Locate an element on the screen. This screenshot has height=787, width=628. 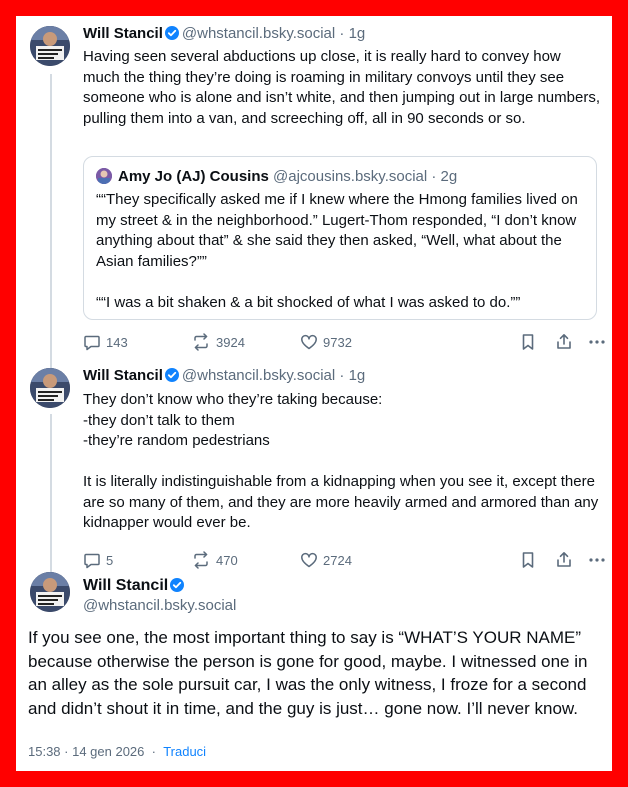
repost-count: 3924 is located at coordinates (230, 342).